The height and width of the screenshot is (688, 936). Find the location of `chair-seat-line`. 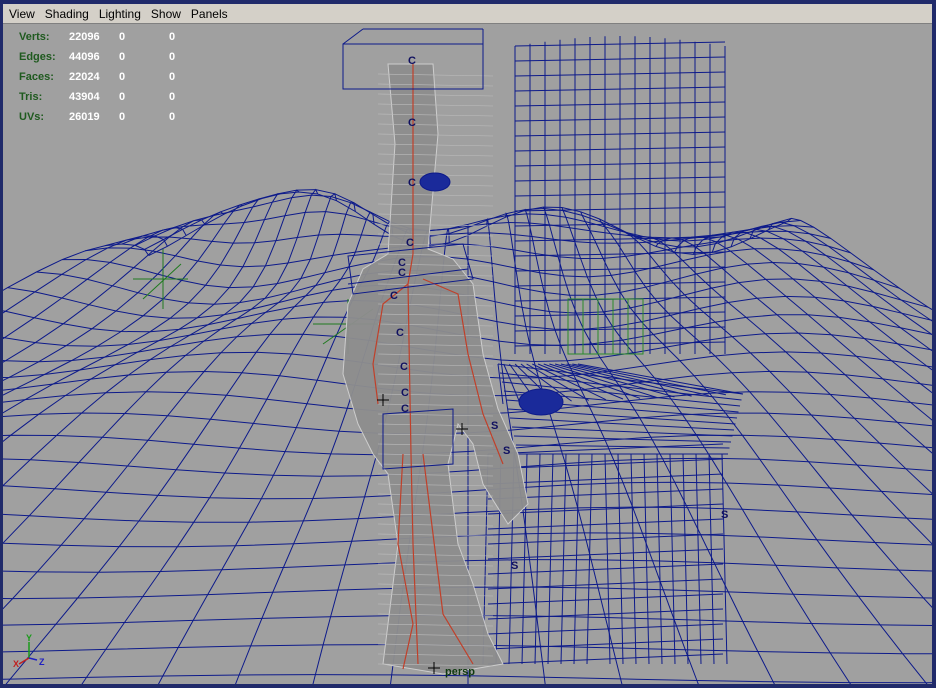

chair-seat-line is located at coordinates (660, 379).